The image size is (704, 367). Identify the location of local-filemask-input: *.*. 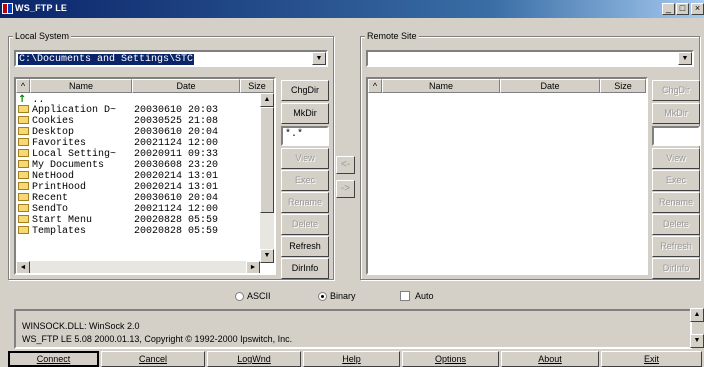
(305, 136).